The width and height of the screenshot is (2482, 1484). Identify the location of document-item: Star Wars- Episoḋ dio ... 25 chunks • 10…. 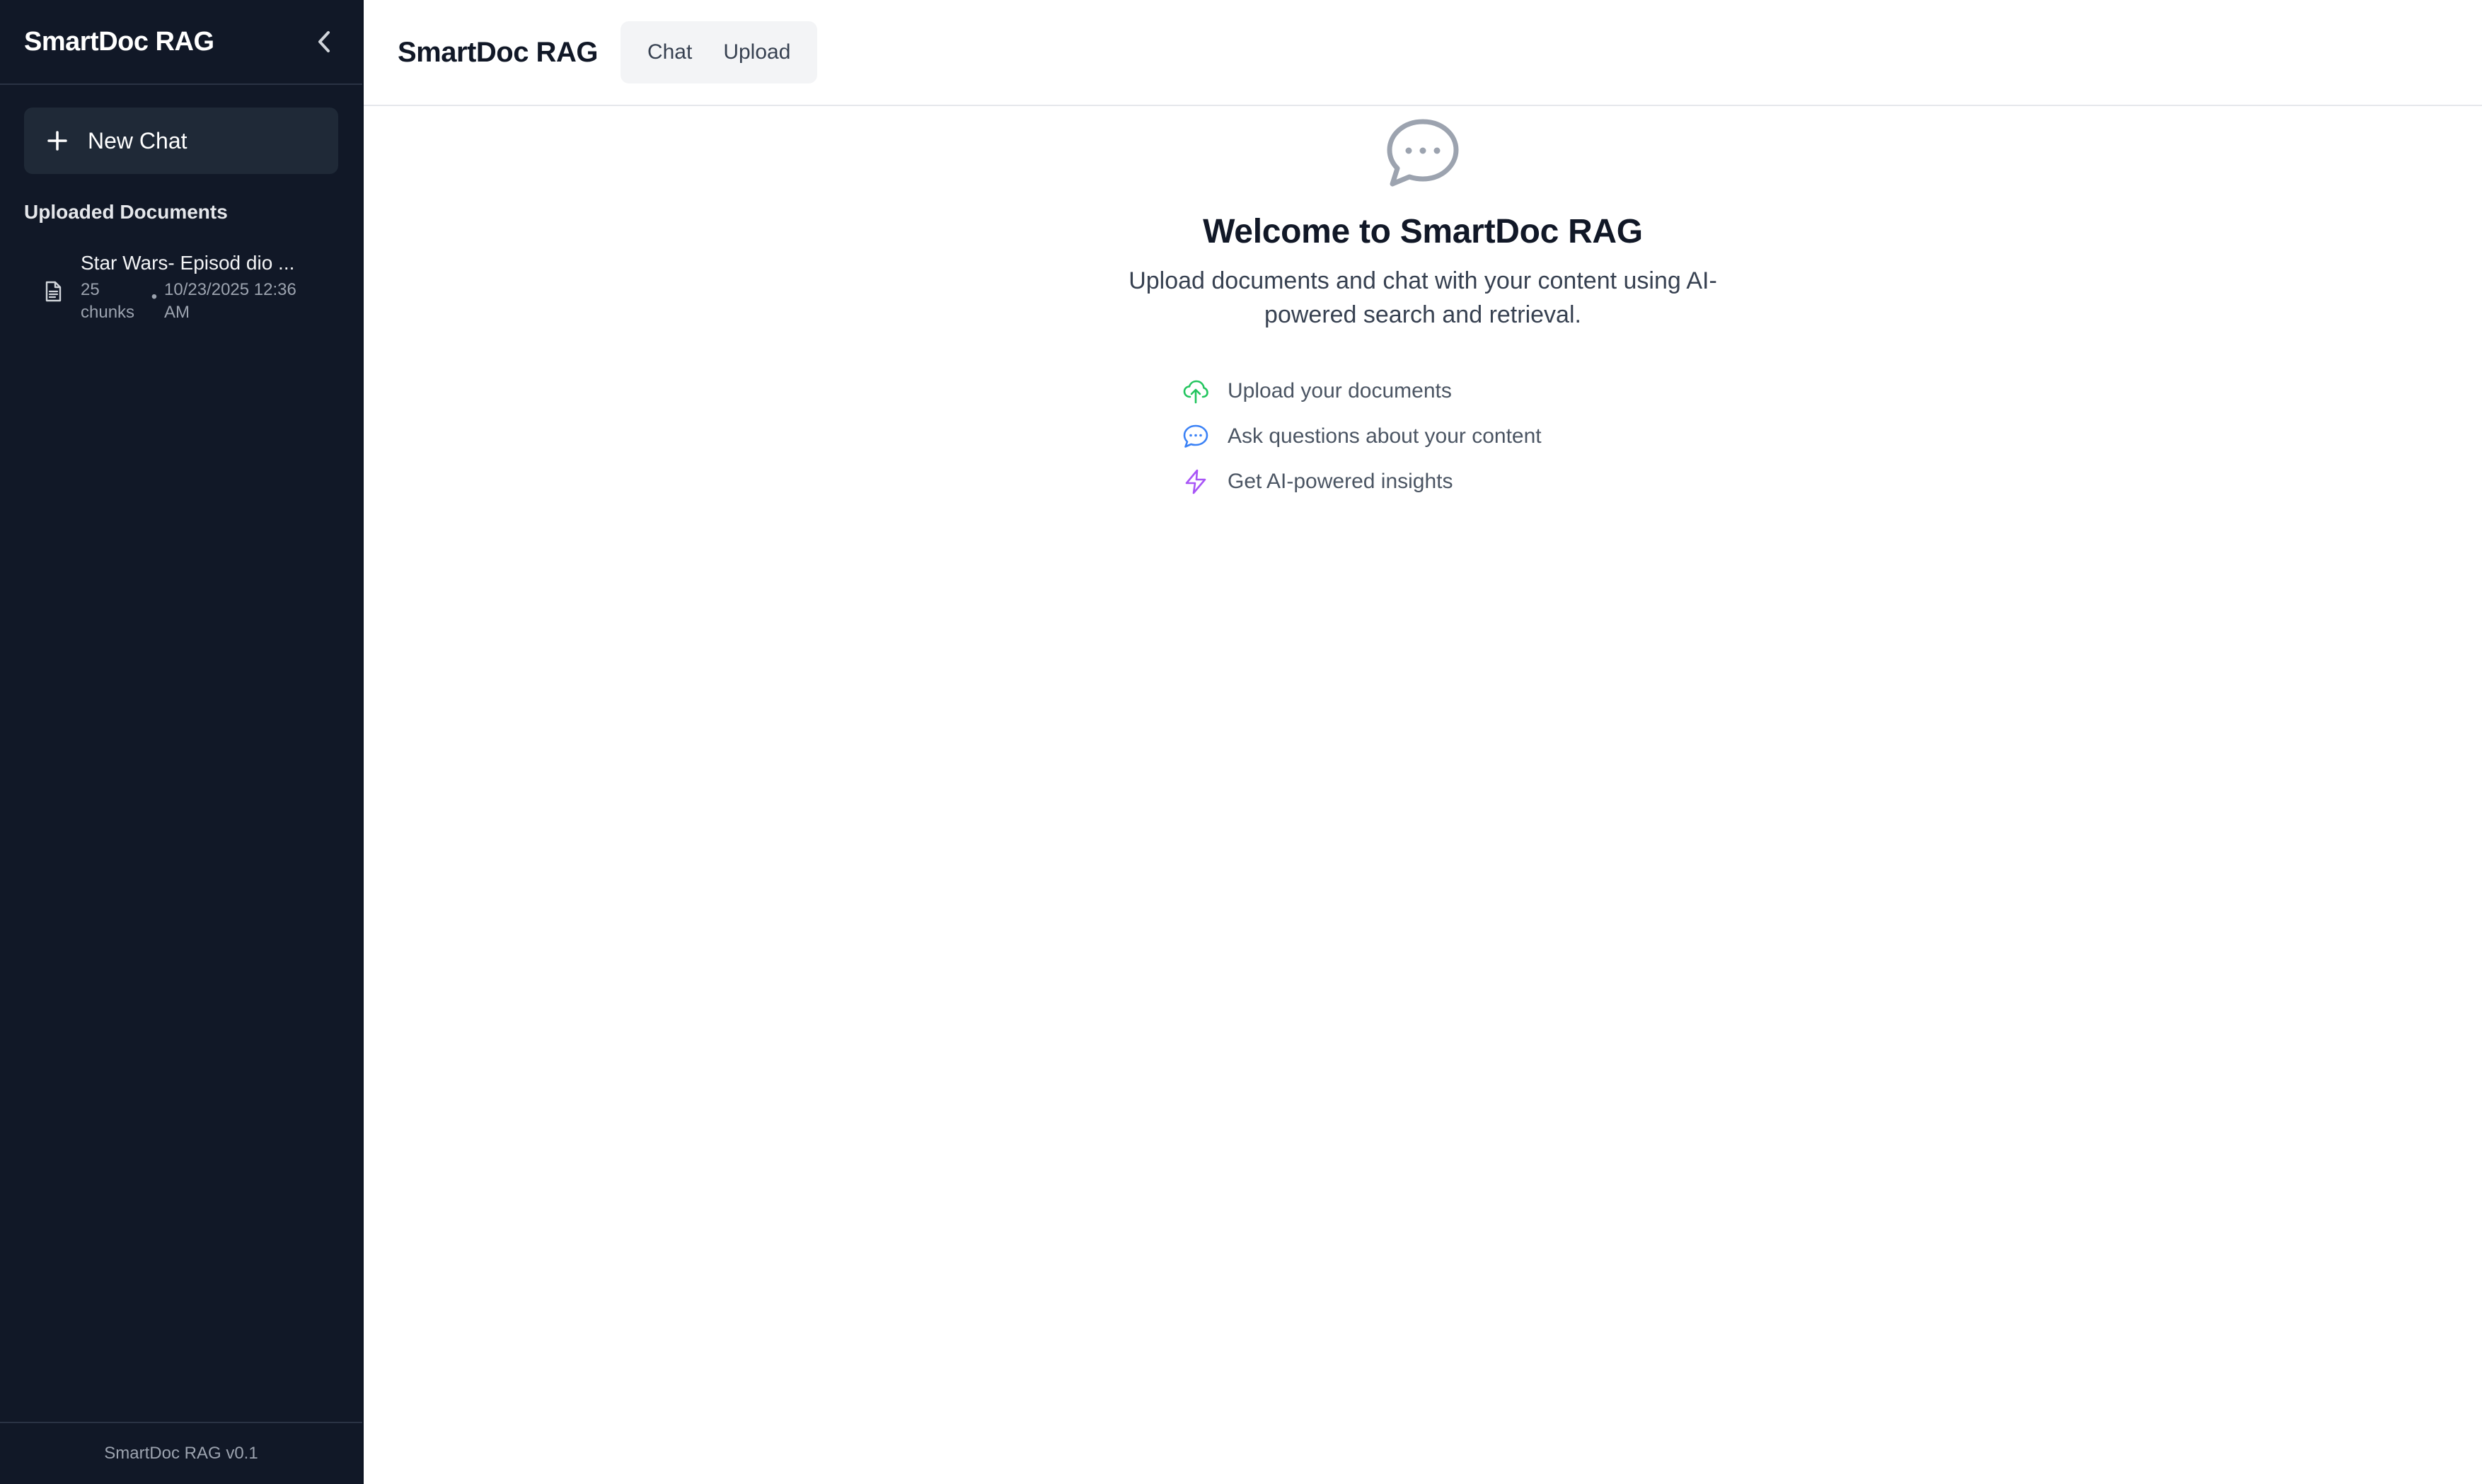
(181, 287).